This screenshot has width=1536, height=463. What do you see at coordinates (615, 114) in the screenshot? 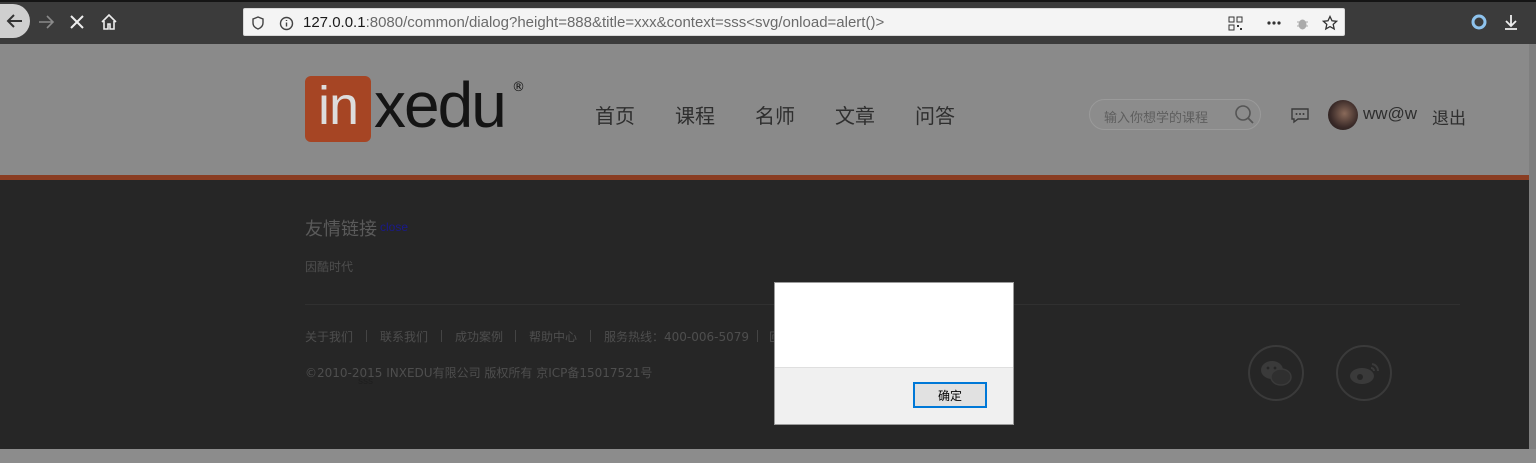
I see `nav-home: 首页` at bounding box center [615, 114].